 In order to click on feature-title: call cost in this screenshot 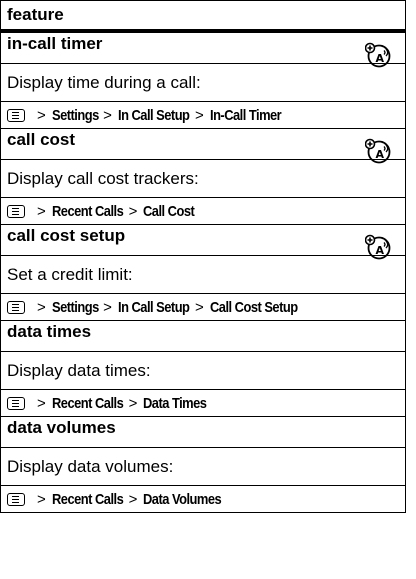, I will do `click(203, 144)`.